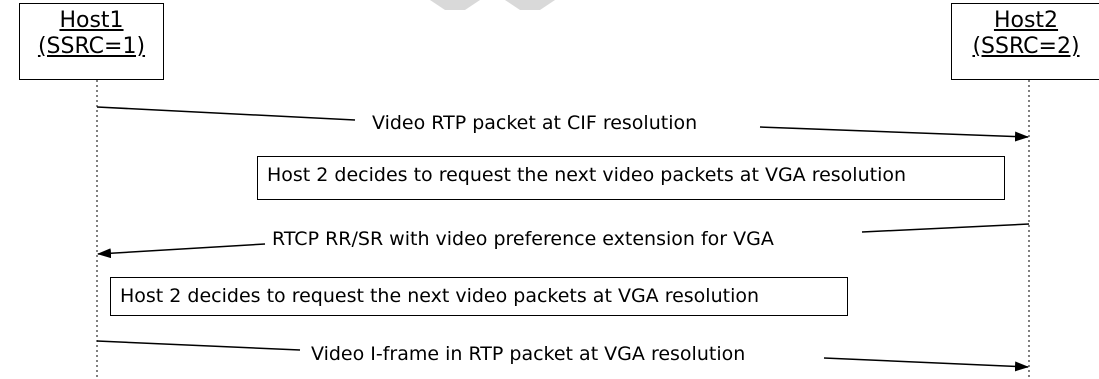 The image size is (1099, 379). What do you see at coordinates (198, 345) in the screenshot?
I see `message-arrow-3a` at bounding box center [198, 345].